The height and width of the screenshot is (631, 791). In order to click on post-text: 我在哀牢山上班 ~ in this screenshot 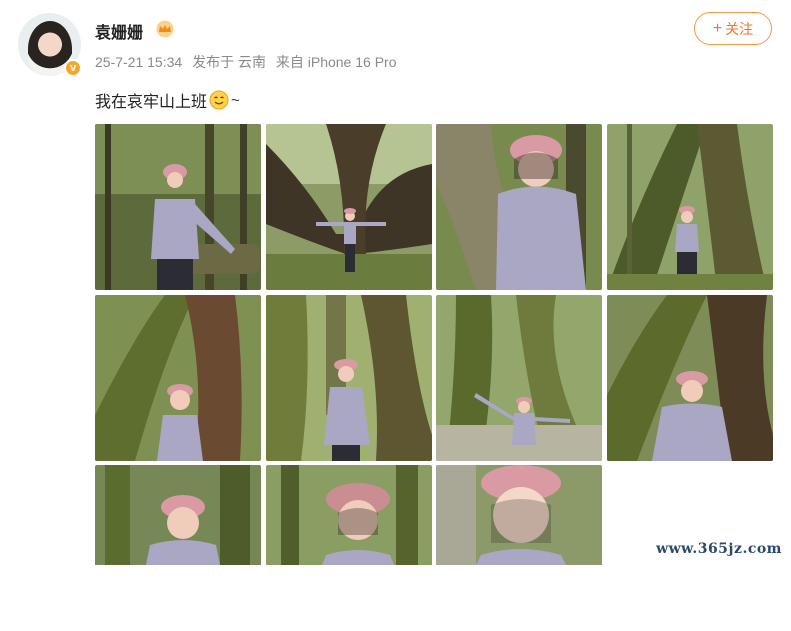, I will do `click(167, 100)`.